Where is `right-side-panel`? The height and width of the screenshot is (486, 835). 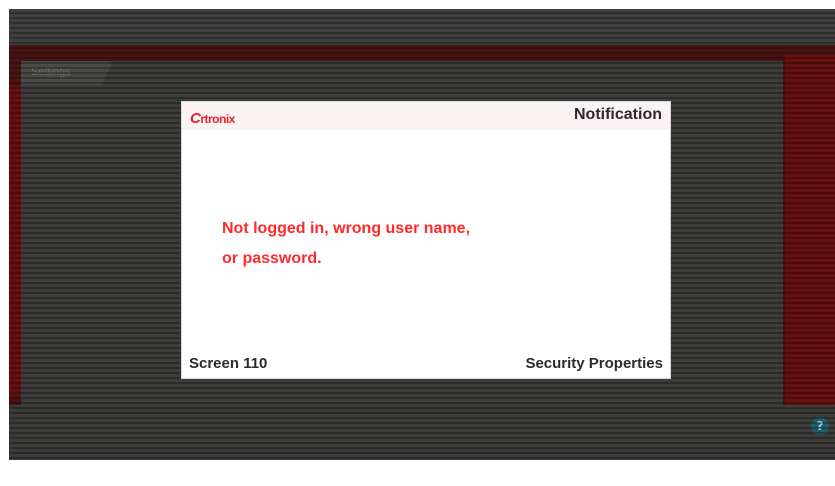 right-side-panel is located at coordinates (810, 230).